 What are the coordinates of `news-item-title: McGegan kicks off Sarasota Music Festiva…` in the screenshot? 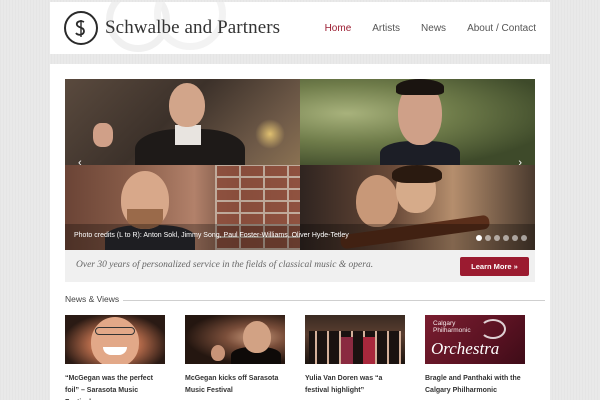 It's located at (235, 385).